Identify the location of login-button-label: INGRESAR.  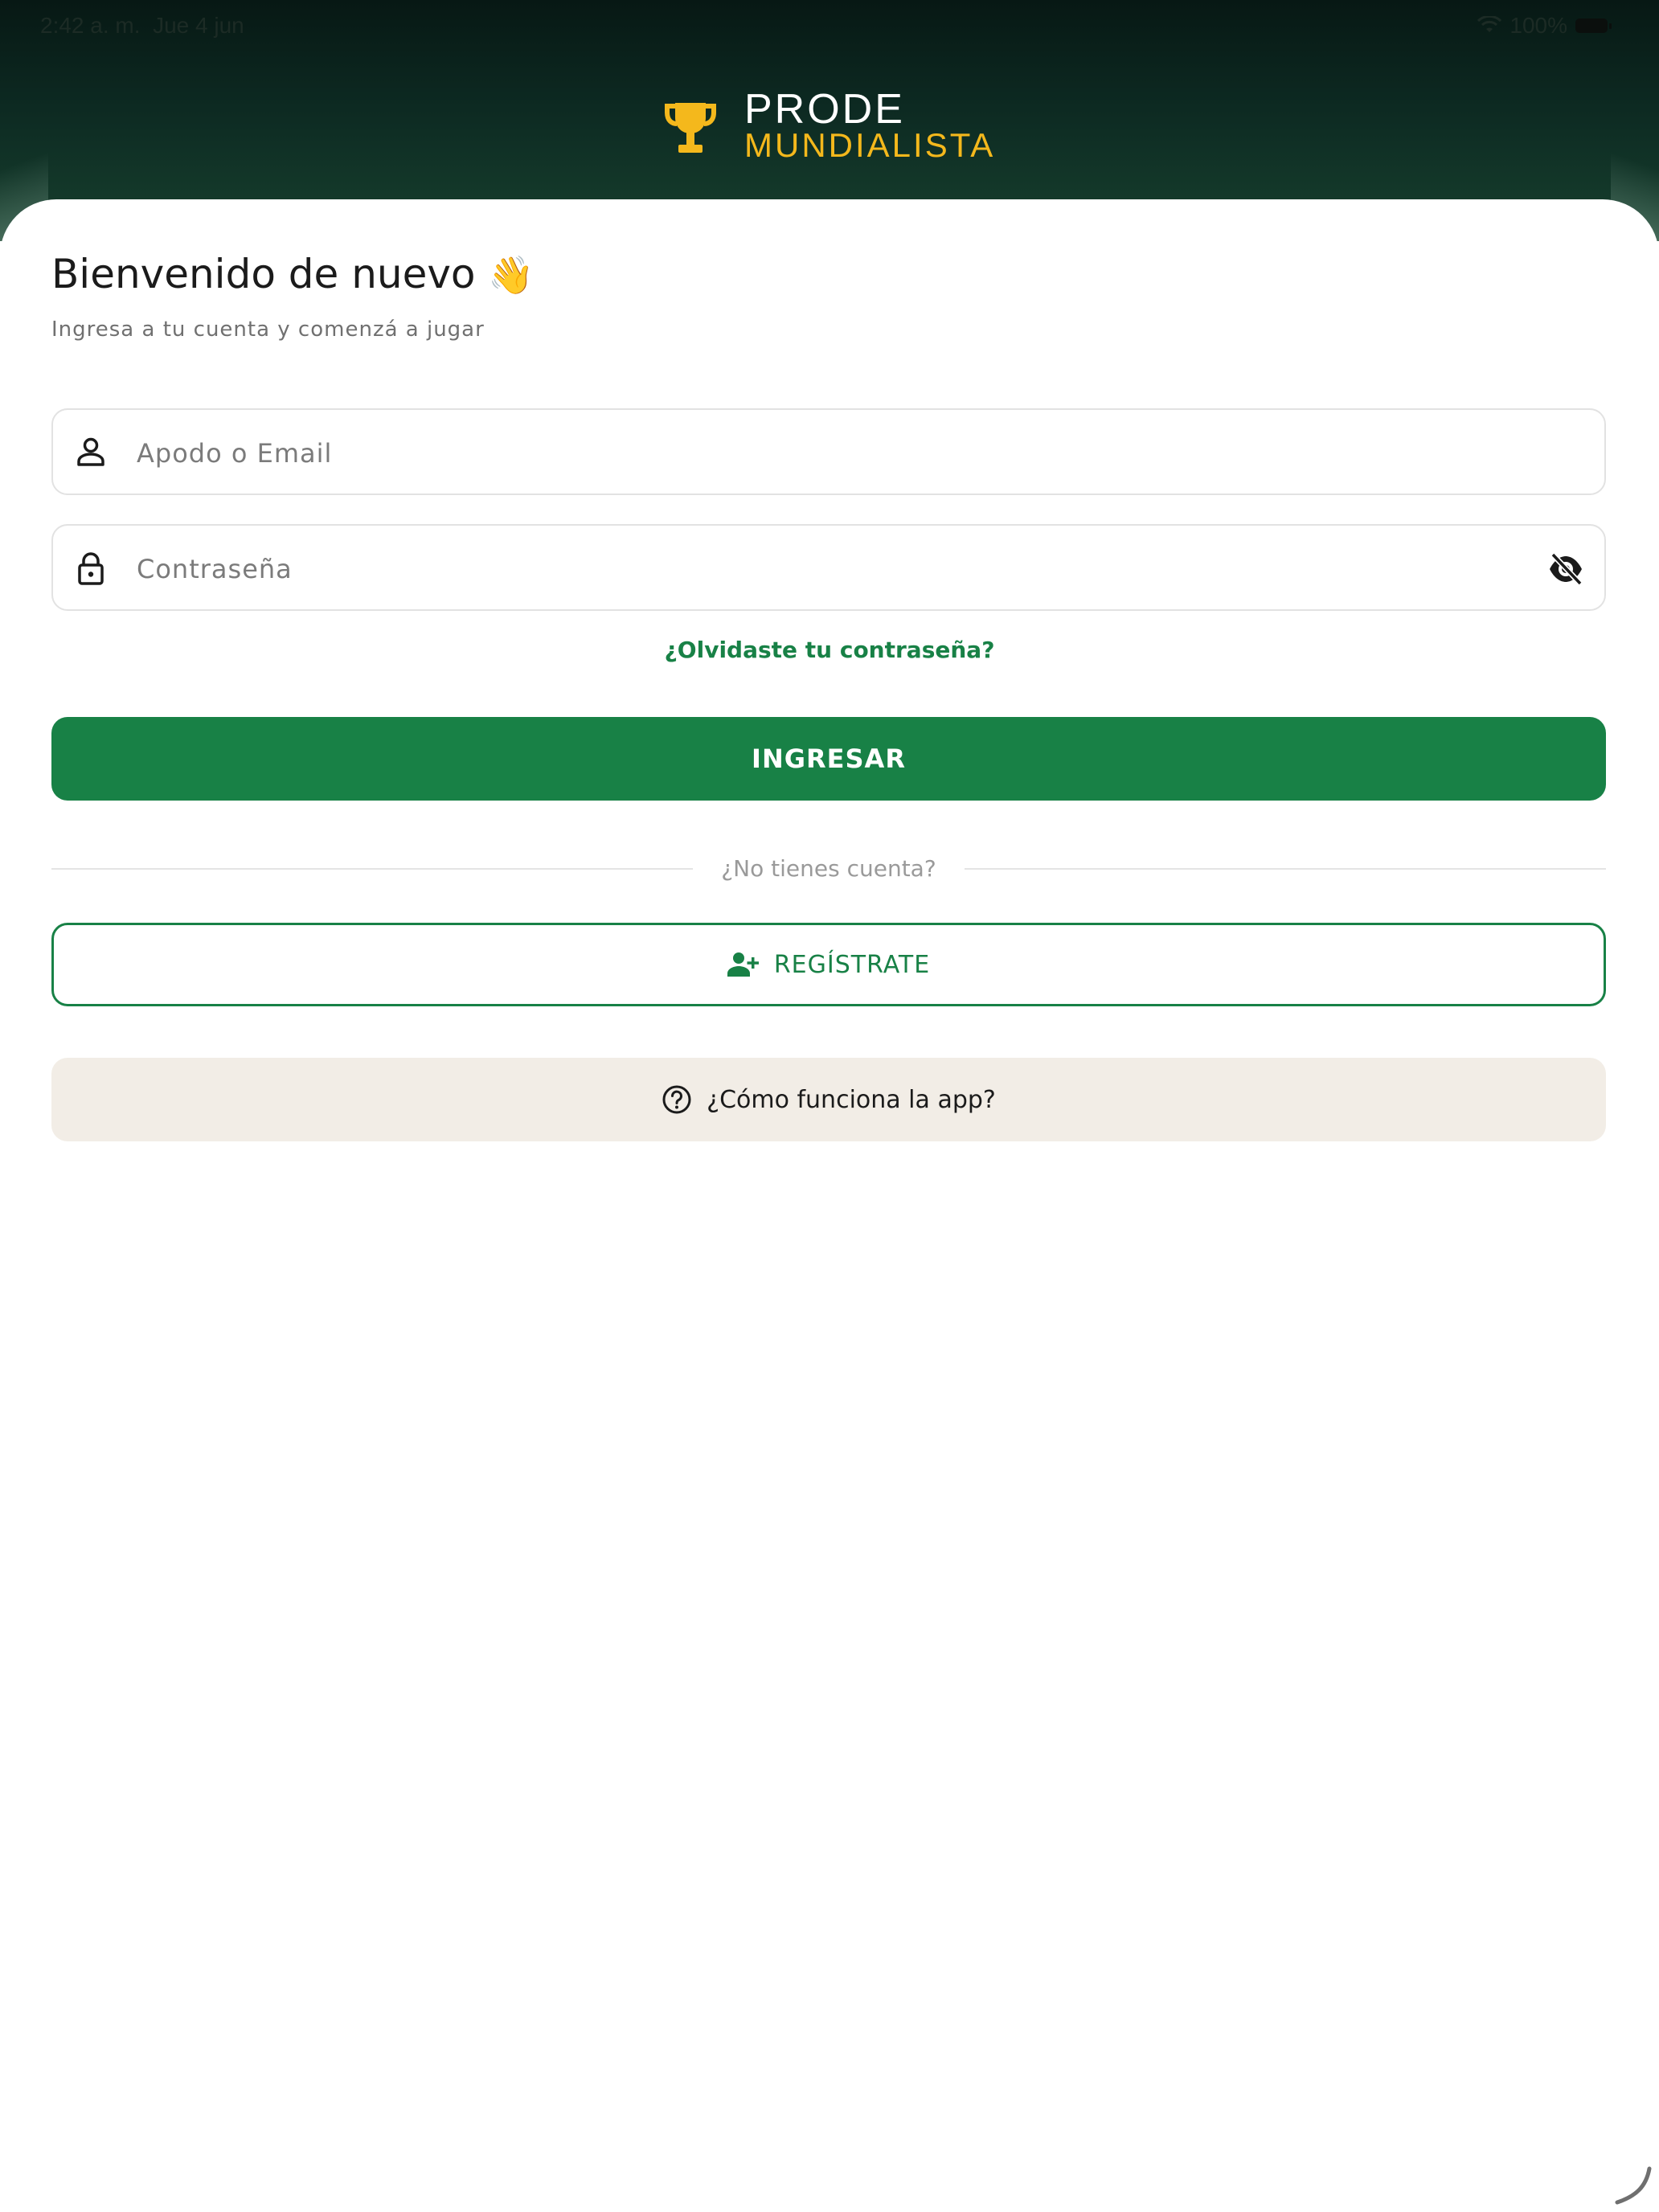
(829, 758).